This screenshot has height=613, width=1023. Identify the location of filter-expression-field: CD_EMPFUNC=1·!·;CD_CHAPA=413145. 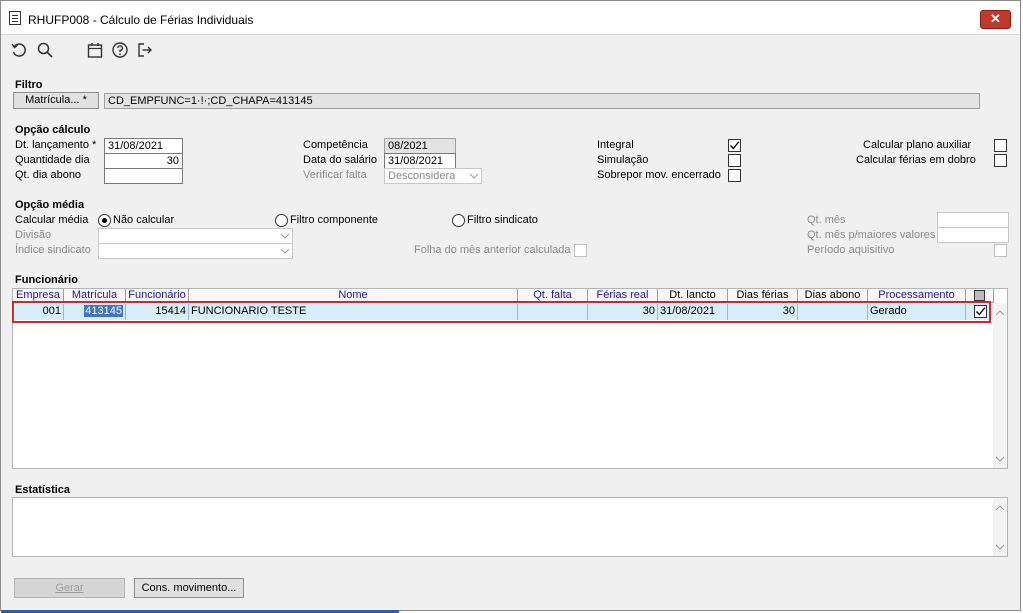
(542, 101).